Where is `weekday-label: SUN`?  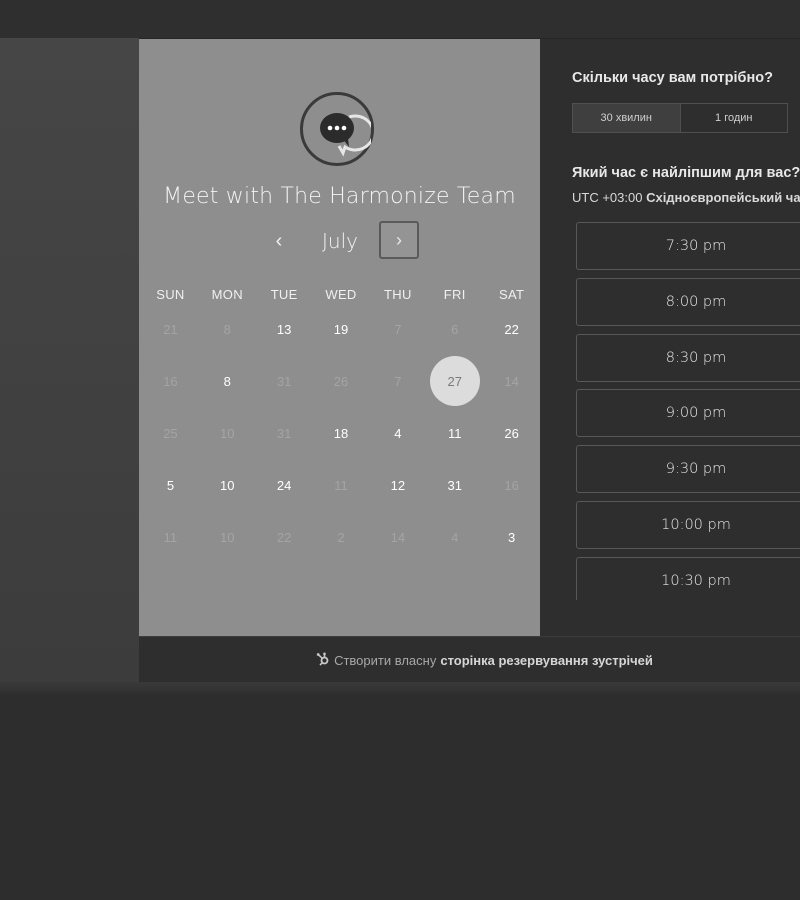
weekday-label: SUN is located at coordinates (170, 294).